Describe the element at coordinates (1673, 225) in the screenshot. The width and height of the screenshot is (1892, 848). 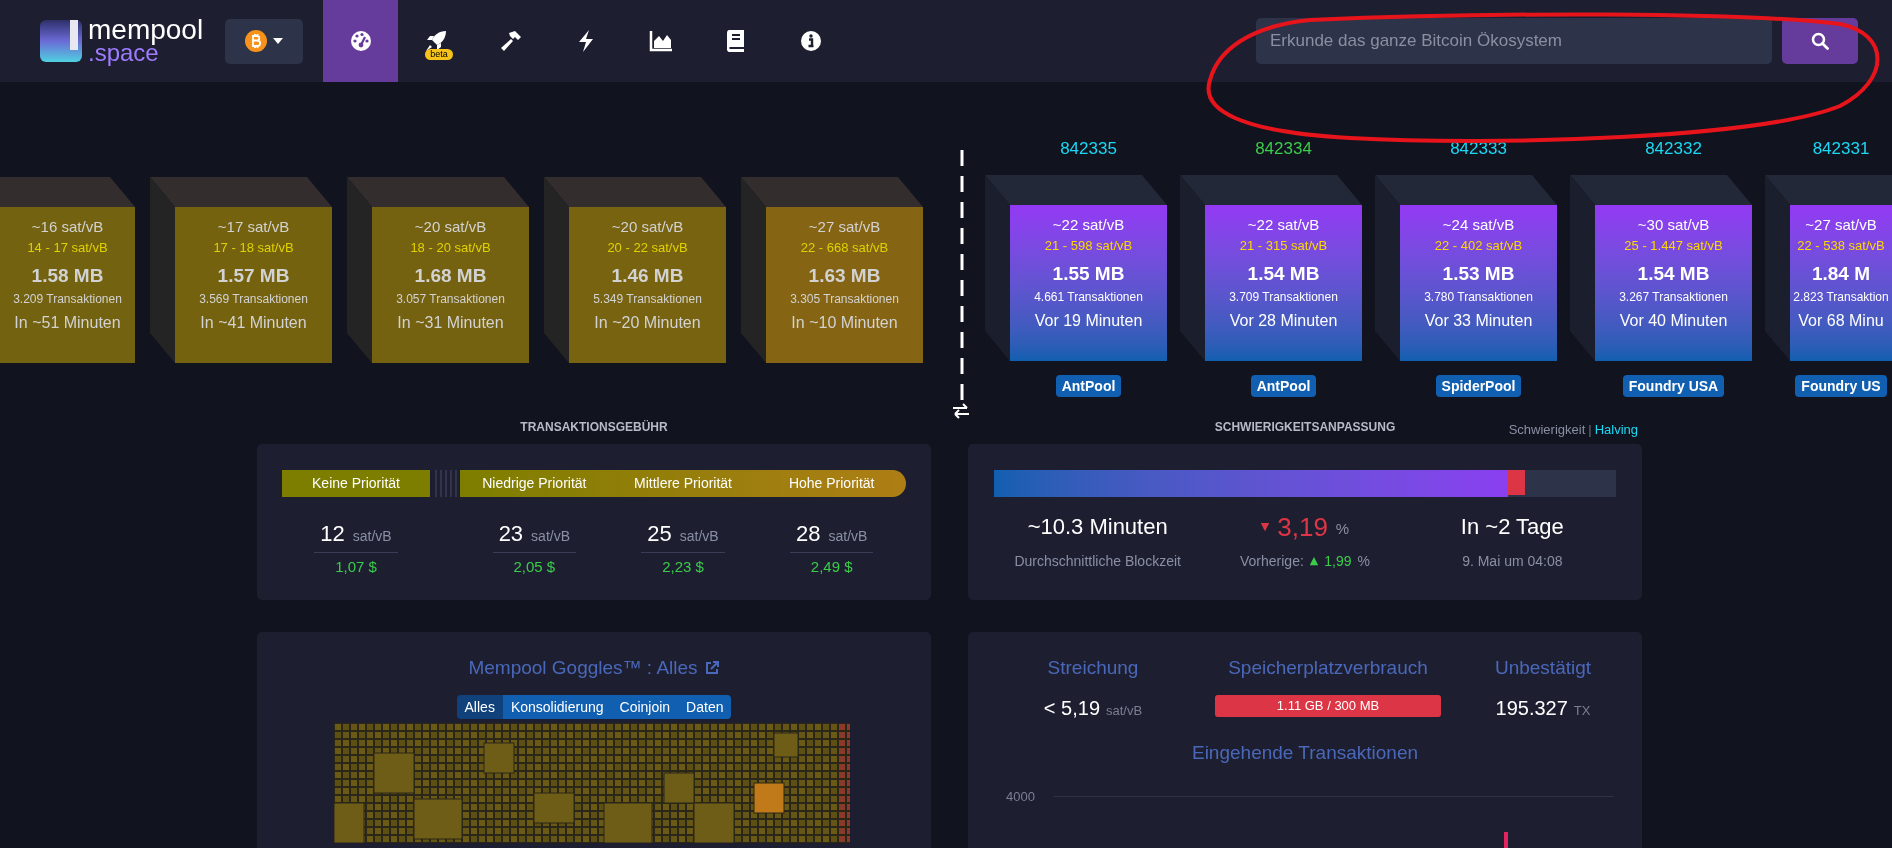
I see `median-fee: ~30 sat/vB` at that location.